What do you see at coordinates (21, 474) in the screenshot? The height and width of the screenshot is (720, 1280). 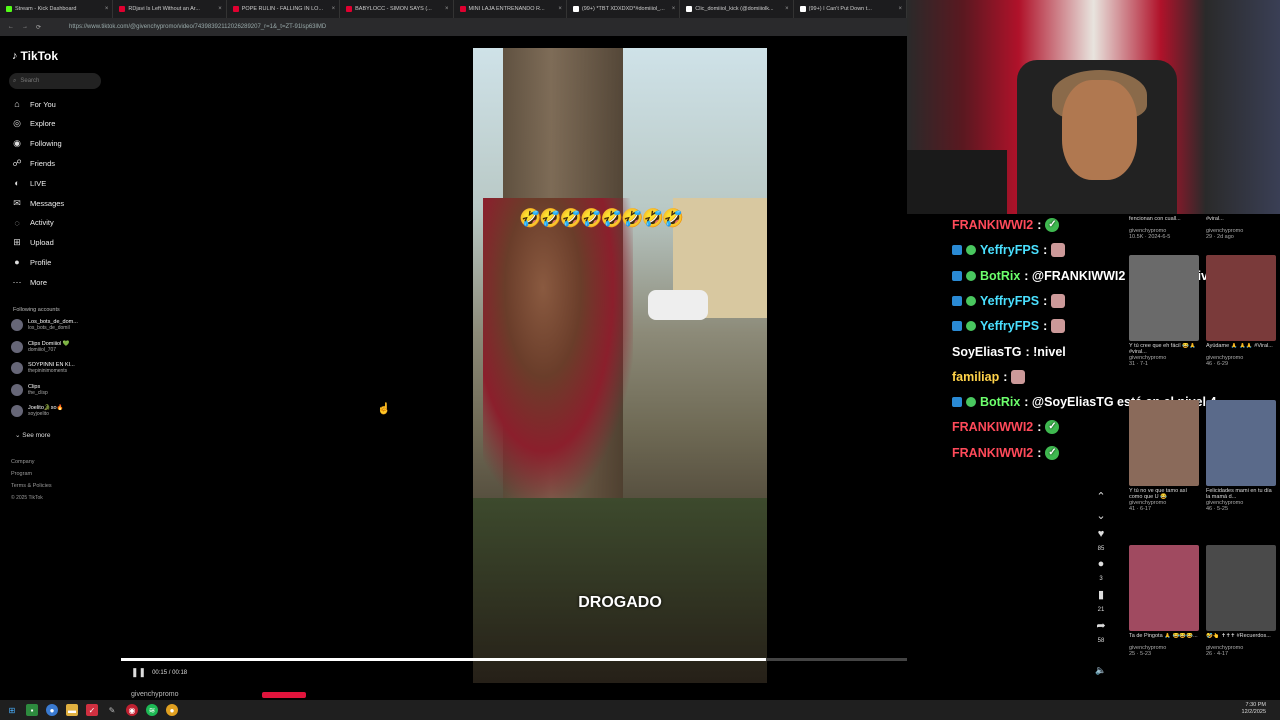 I see `footer-link: Program` at bounding box center [21, 474].